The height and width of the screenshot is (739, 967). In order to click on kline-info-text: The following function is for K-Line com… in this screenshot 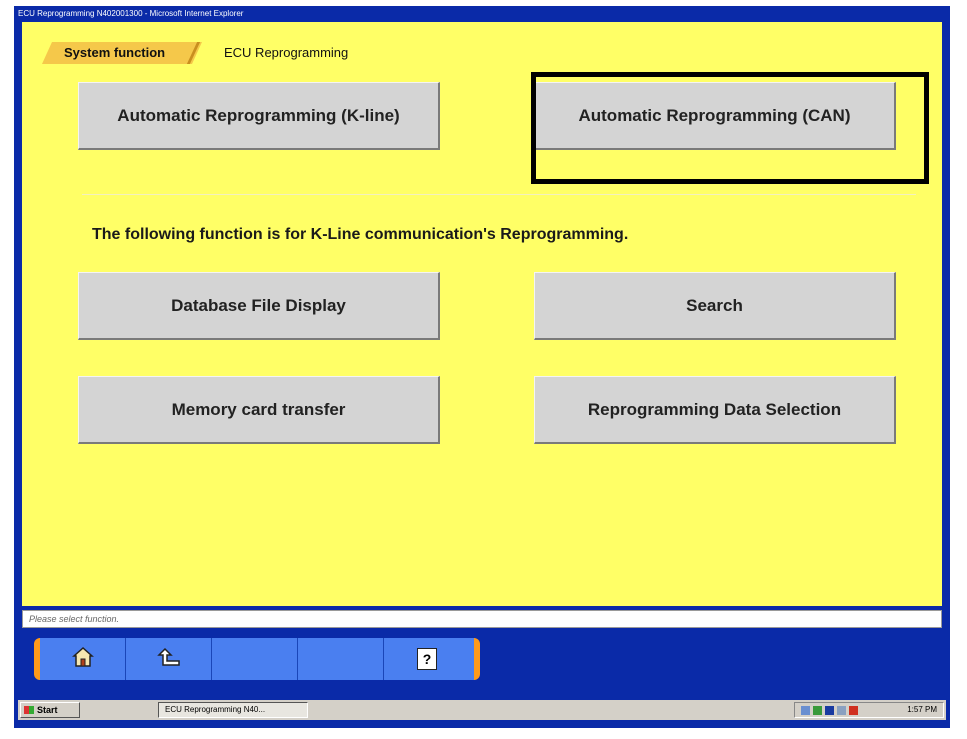, I will do `click(360, 234)`.